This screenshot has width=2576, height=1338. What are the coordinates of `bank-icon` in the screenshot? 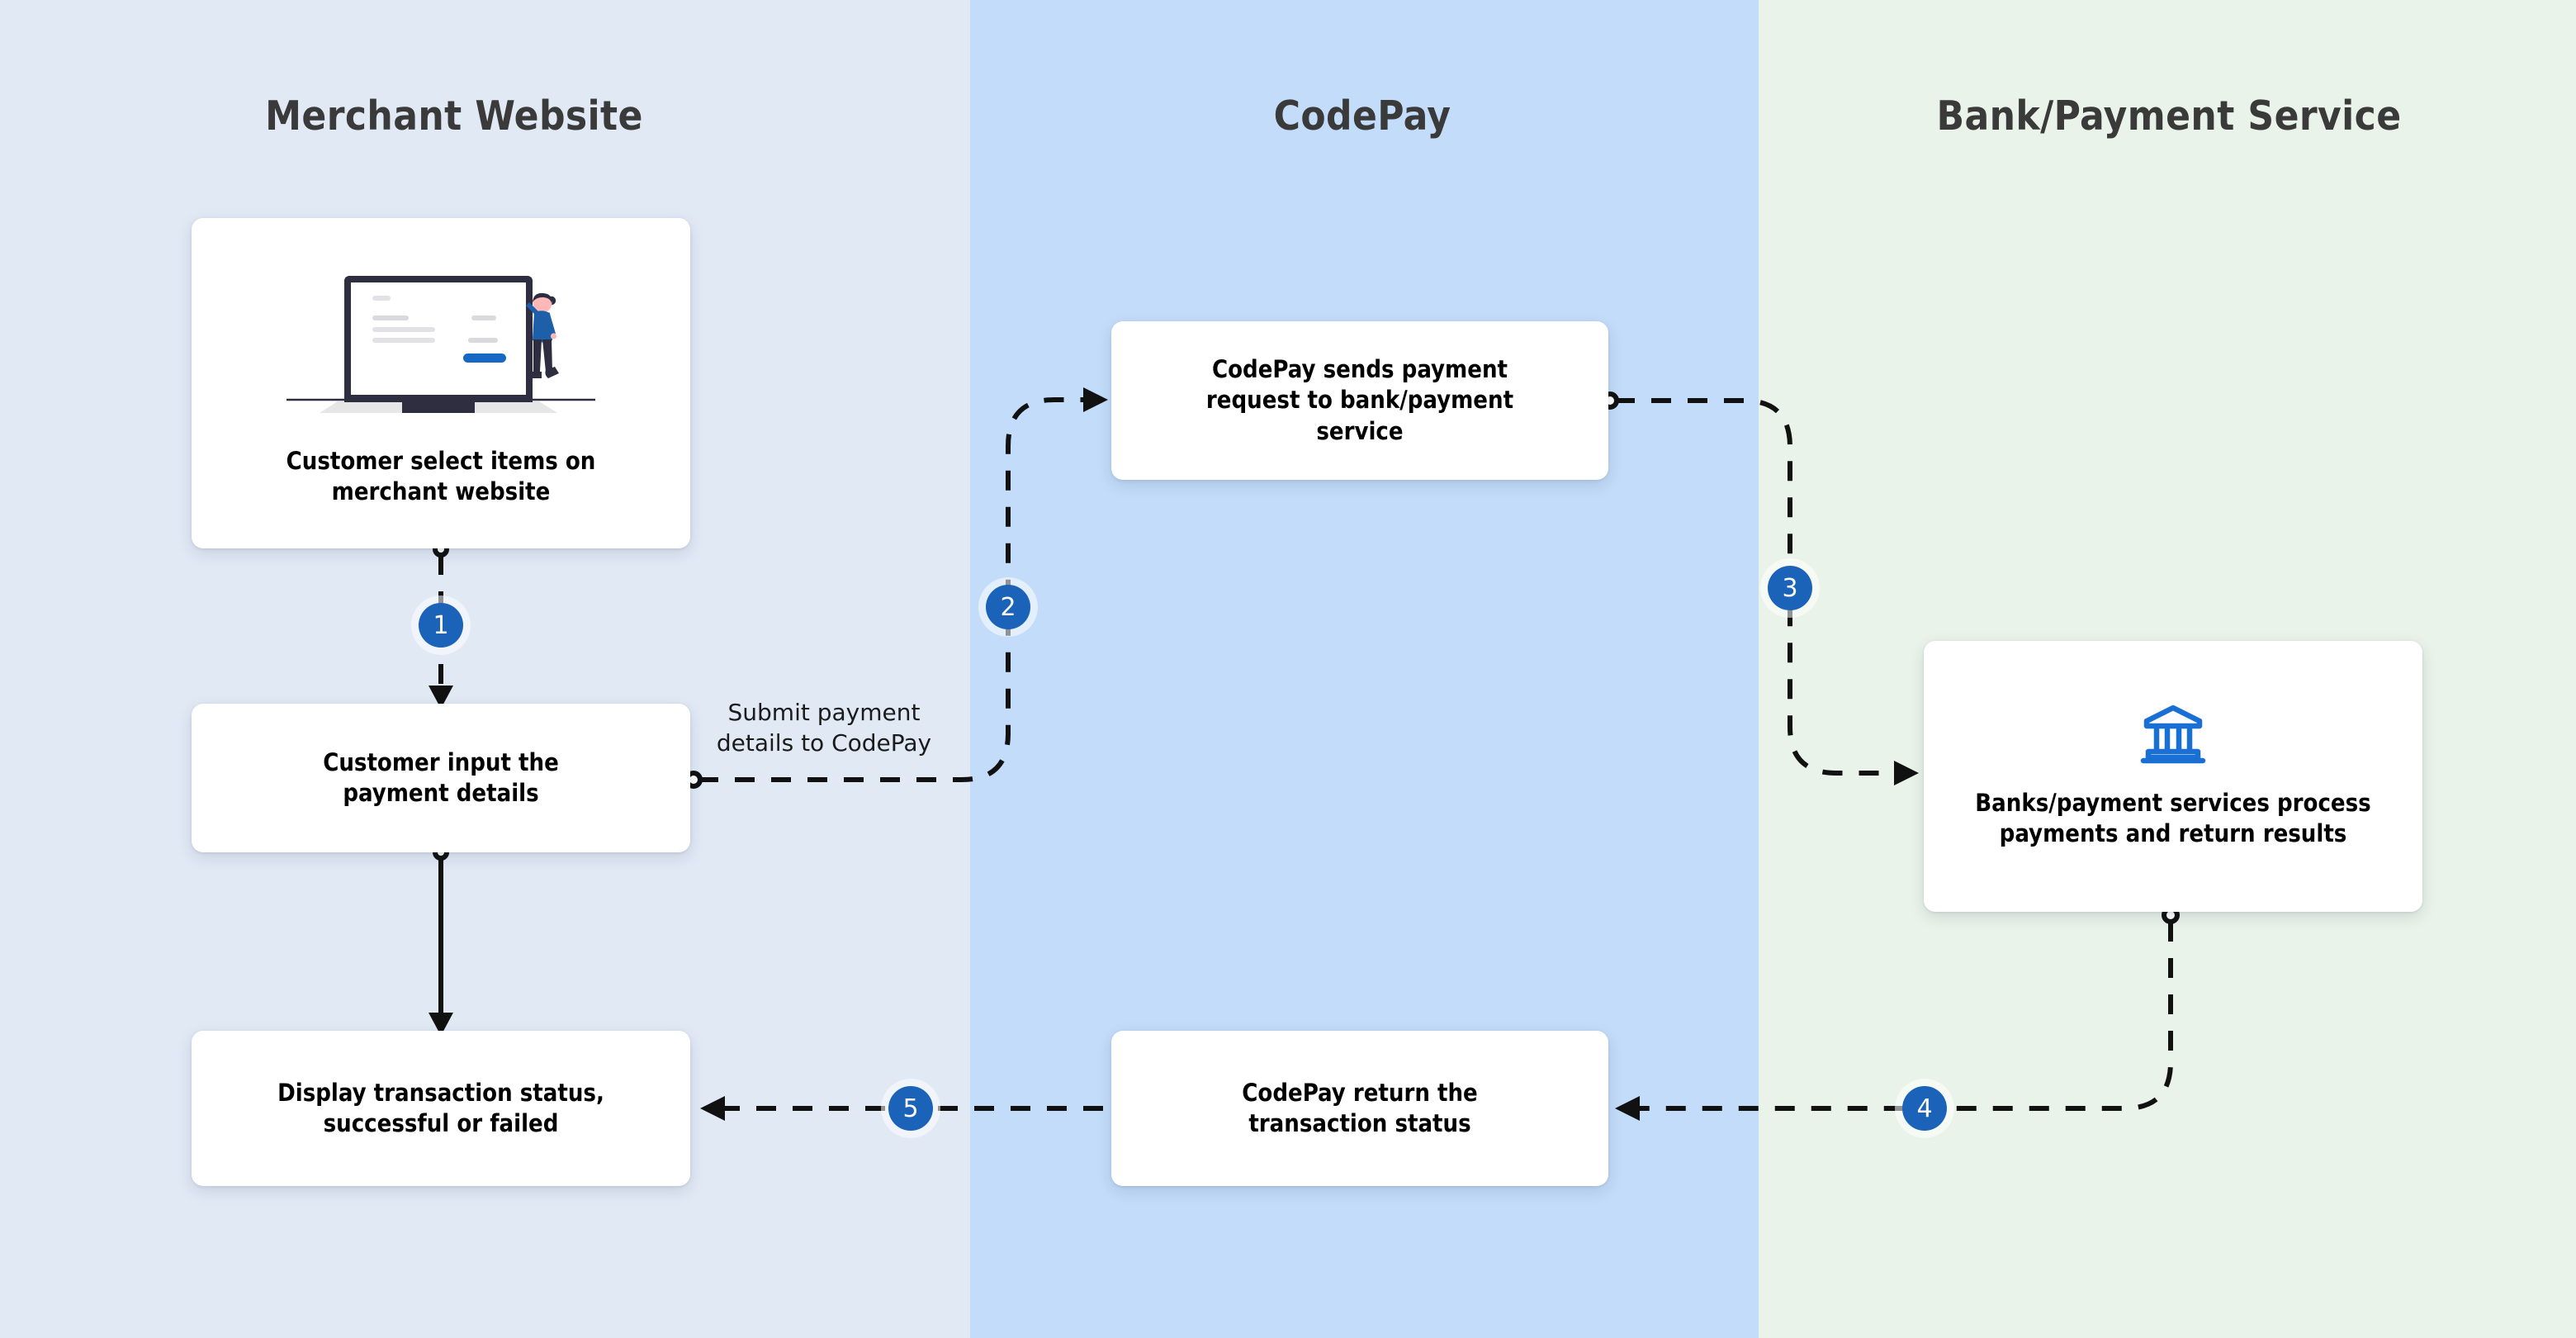 It's located at (2173, 734).